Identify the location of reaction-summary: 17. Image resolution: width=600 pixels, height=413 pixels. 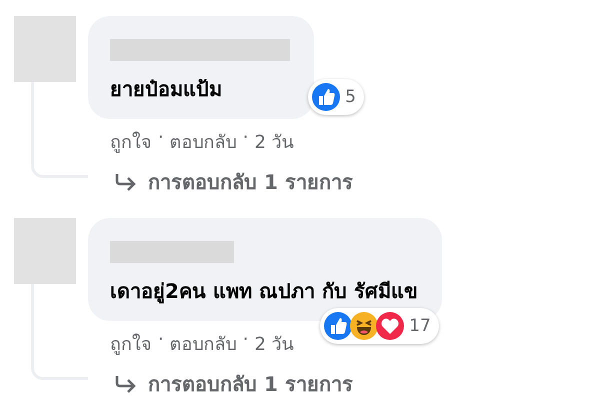
(379, 326).